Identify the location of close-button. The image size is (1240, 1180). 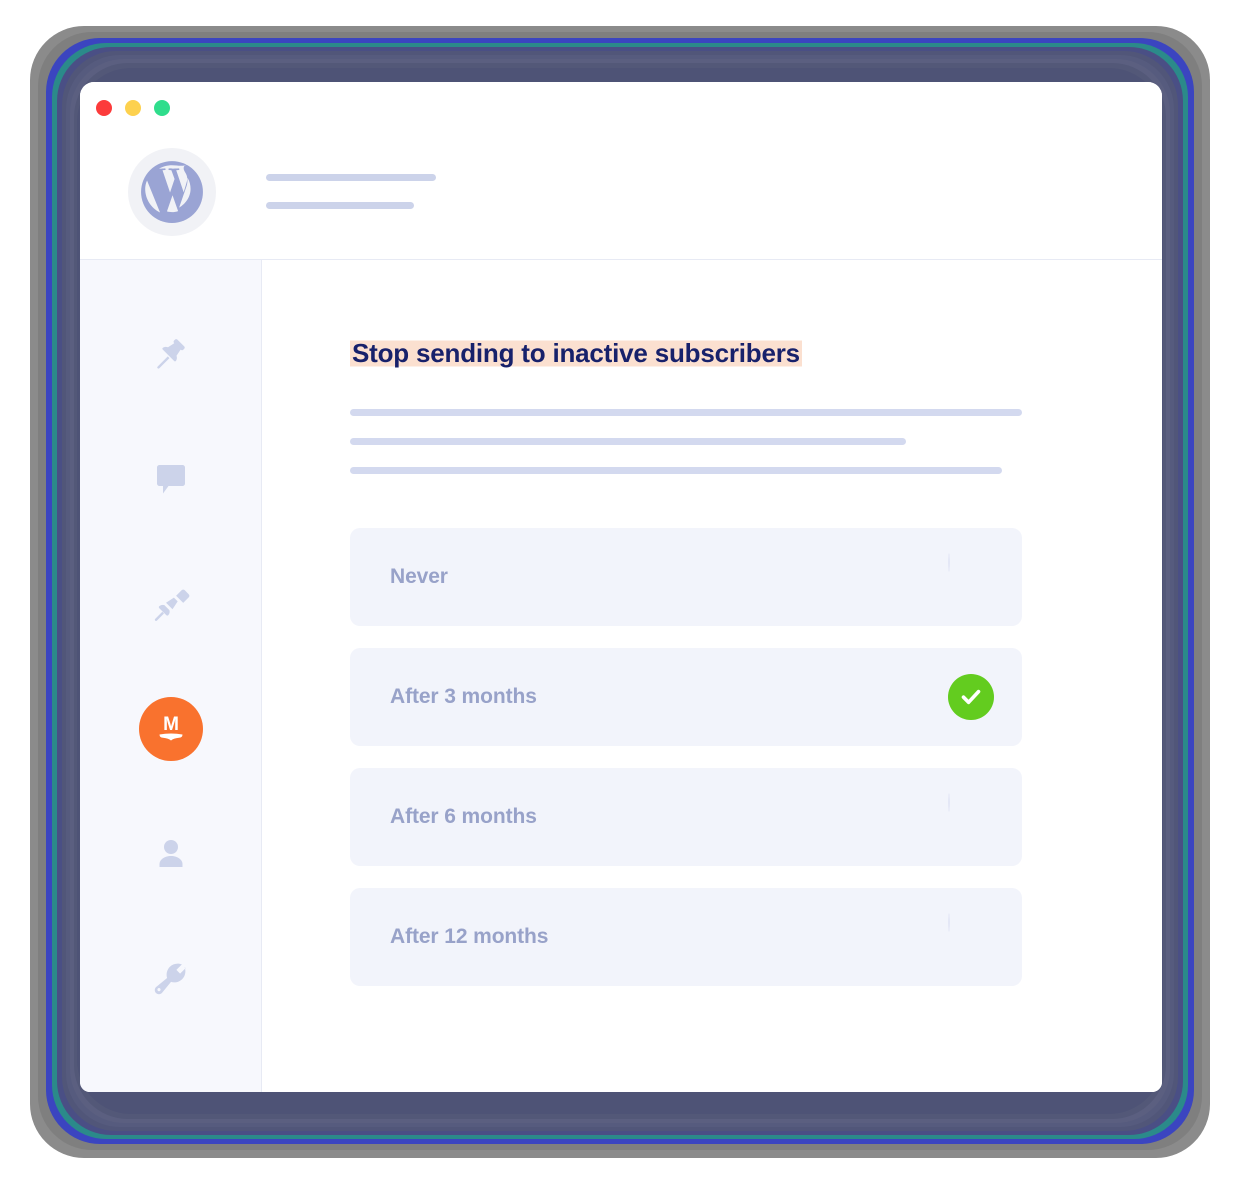
(104, 108).